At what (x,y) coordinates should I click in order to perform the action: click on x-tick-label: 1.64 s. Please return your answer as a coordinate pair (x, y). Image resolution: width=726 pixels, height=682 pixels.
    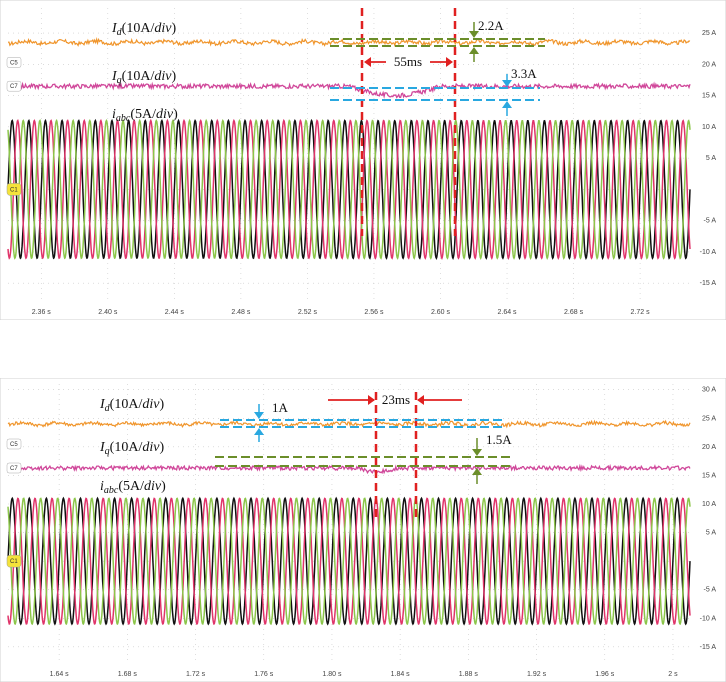
    Looking at the image, I should click on (60, 674).